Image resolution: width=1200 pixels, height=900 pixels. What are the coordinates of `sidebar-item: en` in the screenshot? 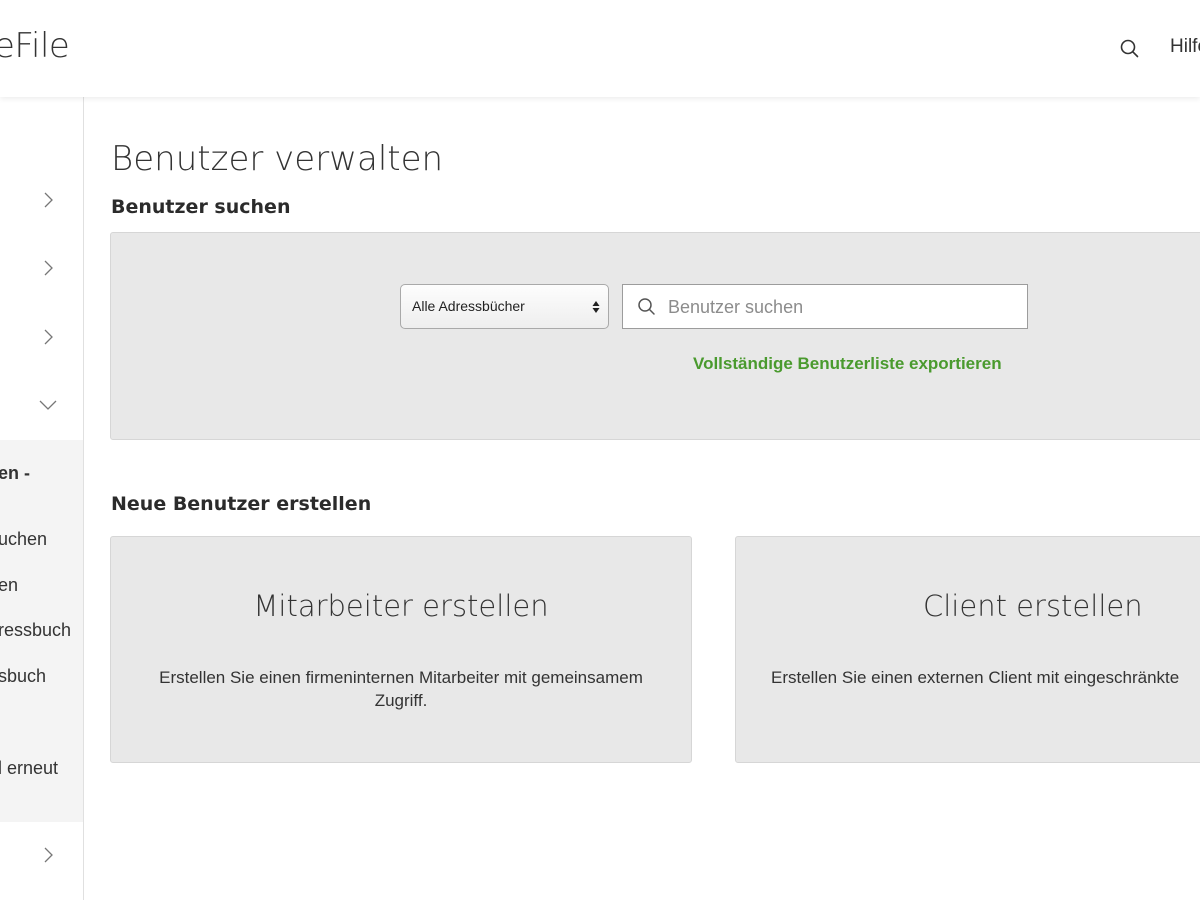 It's located at (9, 585).